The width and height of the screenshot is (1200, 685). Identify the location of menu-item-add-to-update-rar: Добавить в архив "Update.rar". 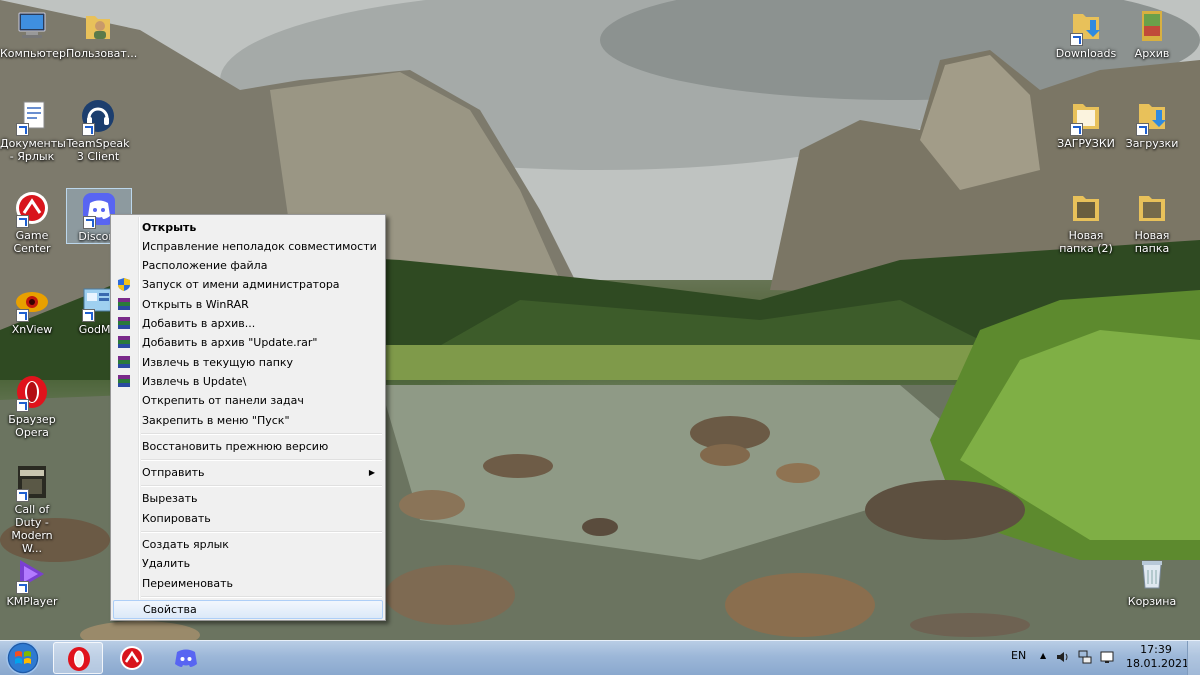
(248, 342).